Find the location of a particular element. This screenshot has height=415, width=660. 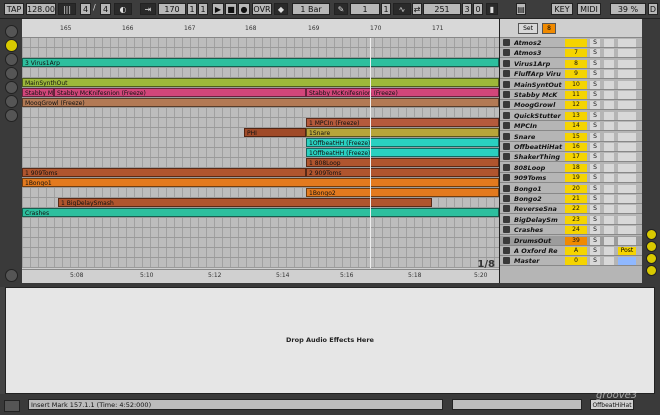

track-number: 8 is located at coordinates (576, 63).